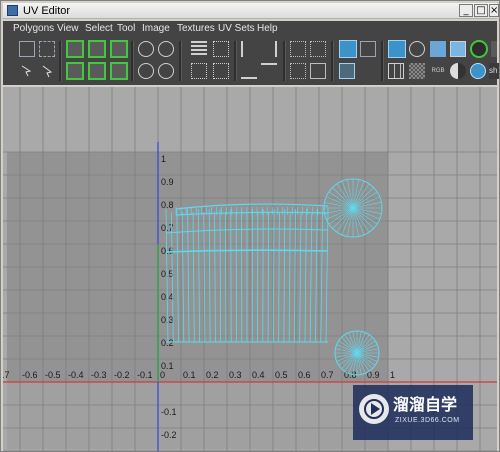 The image size is (500, 452). Describe the element at coordinates (427, 420) in the screenshot. I see `watermark-url: ZIXUE.3D66.COM` at that location.